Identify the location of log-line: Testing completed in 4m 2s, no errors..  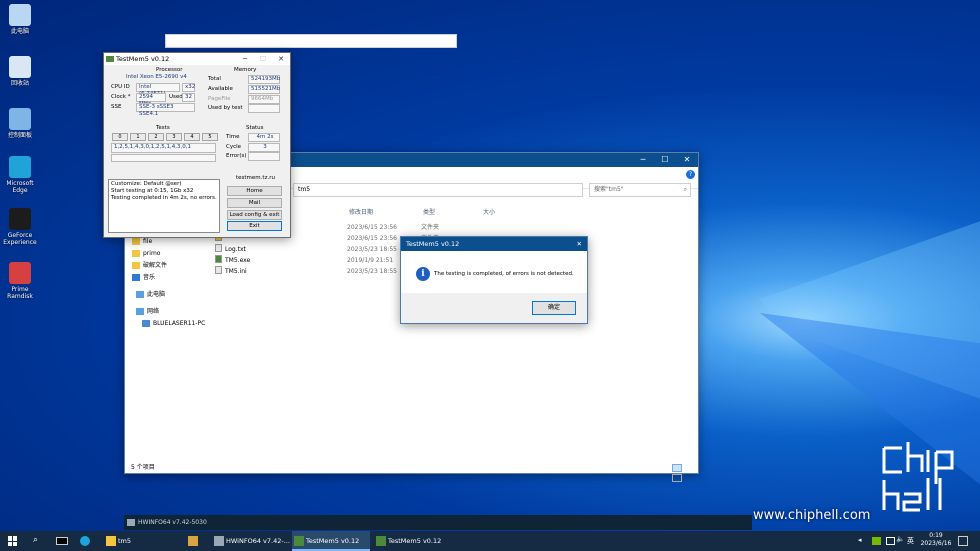
(164, 198).